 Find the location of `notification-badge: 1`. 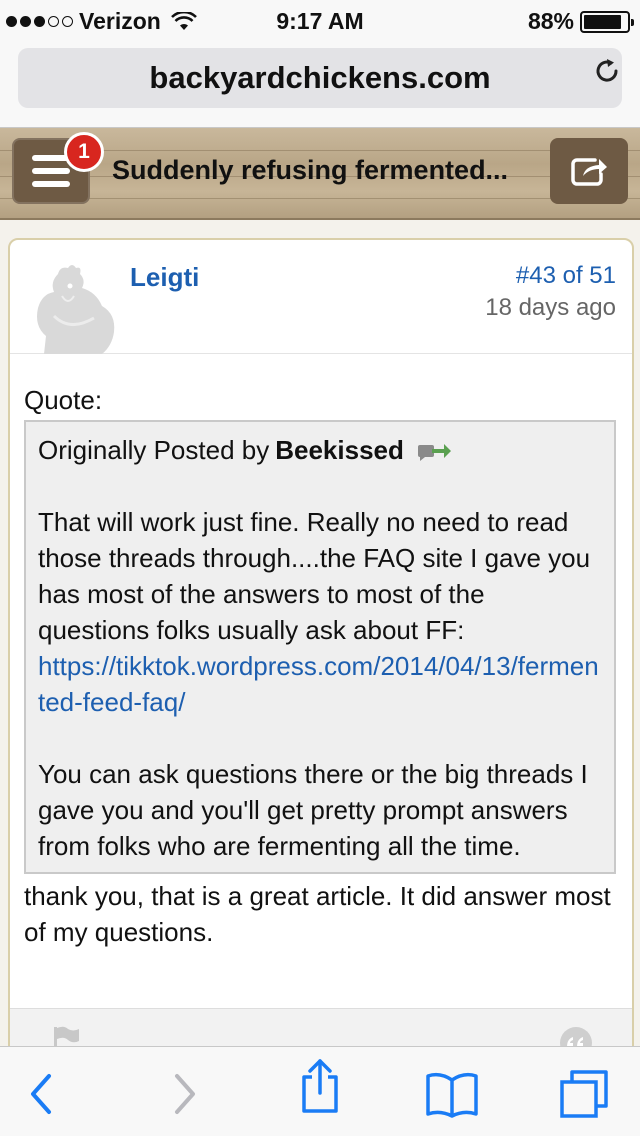

notification-badge: 1 is located at coordinates (84, 152).